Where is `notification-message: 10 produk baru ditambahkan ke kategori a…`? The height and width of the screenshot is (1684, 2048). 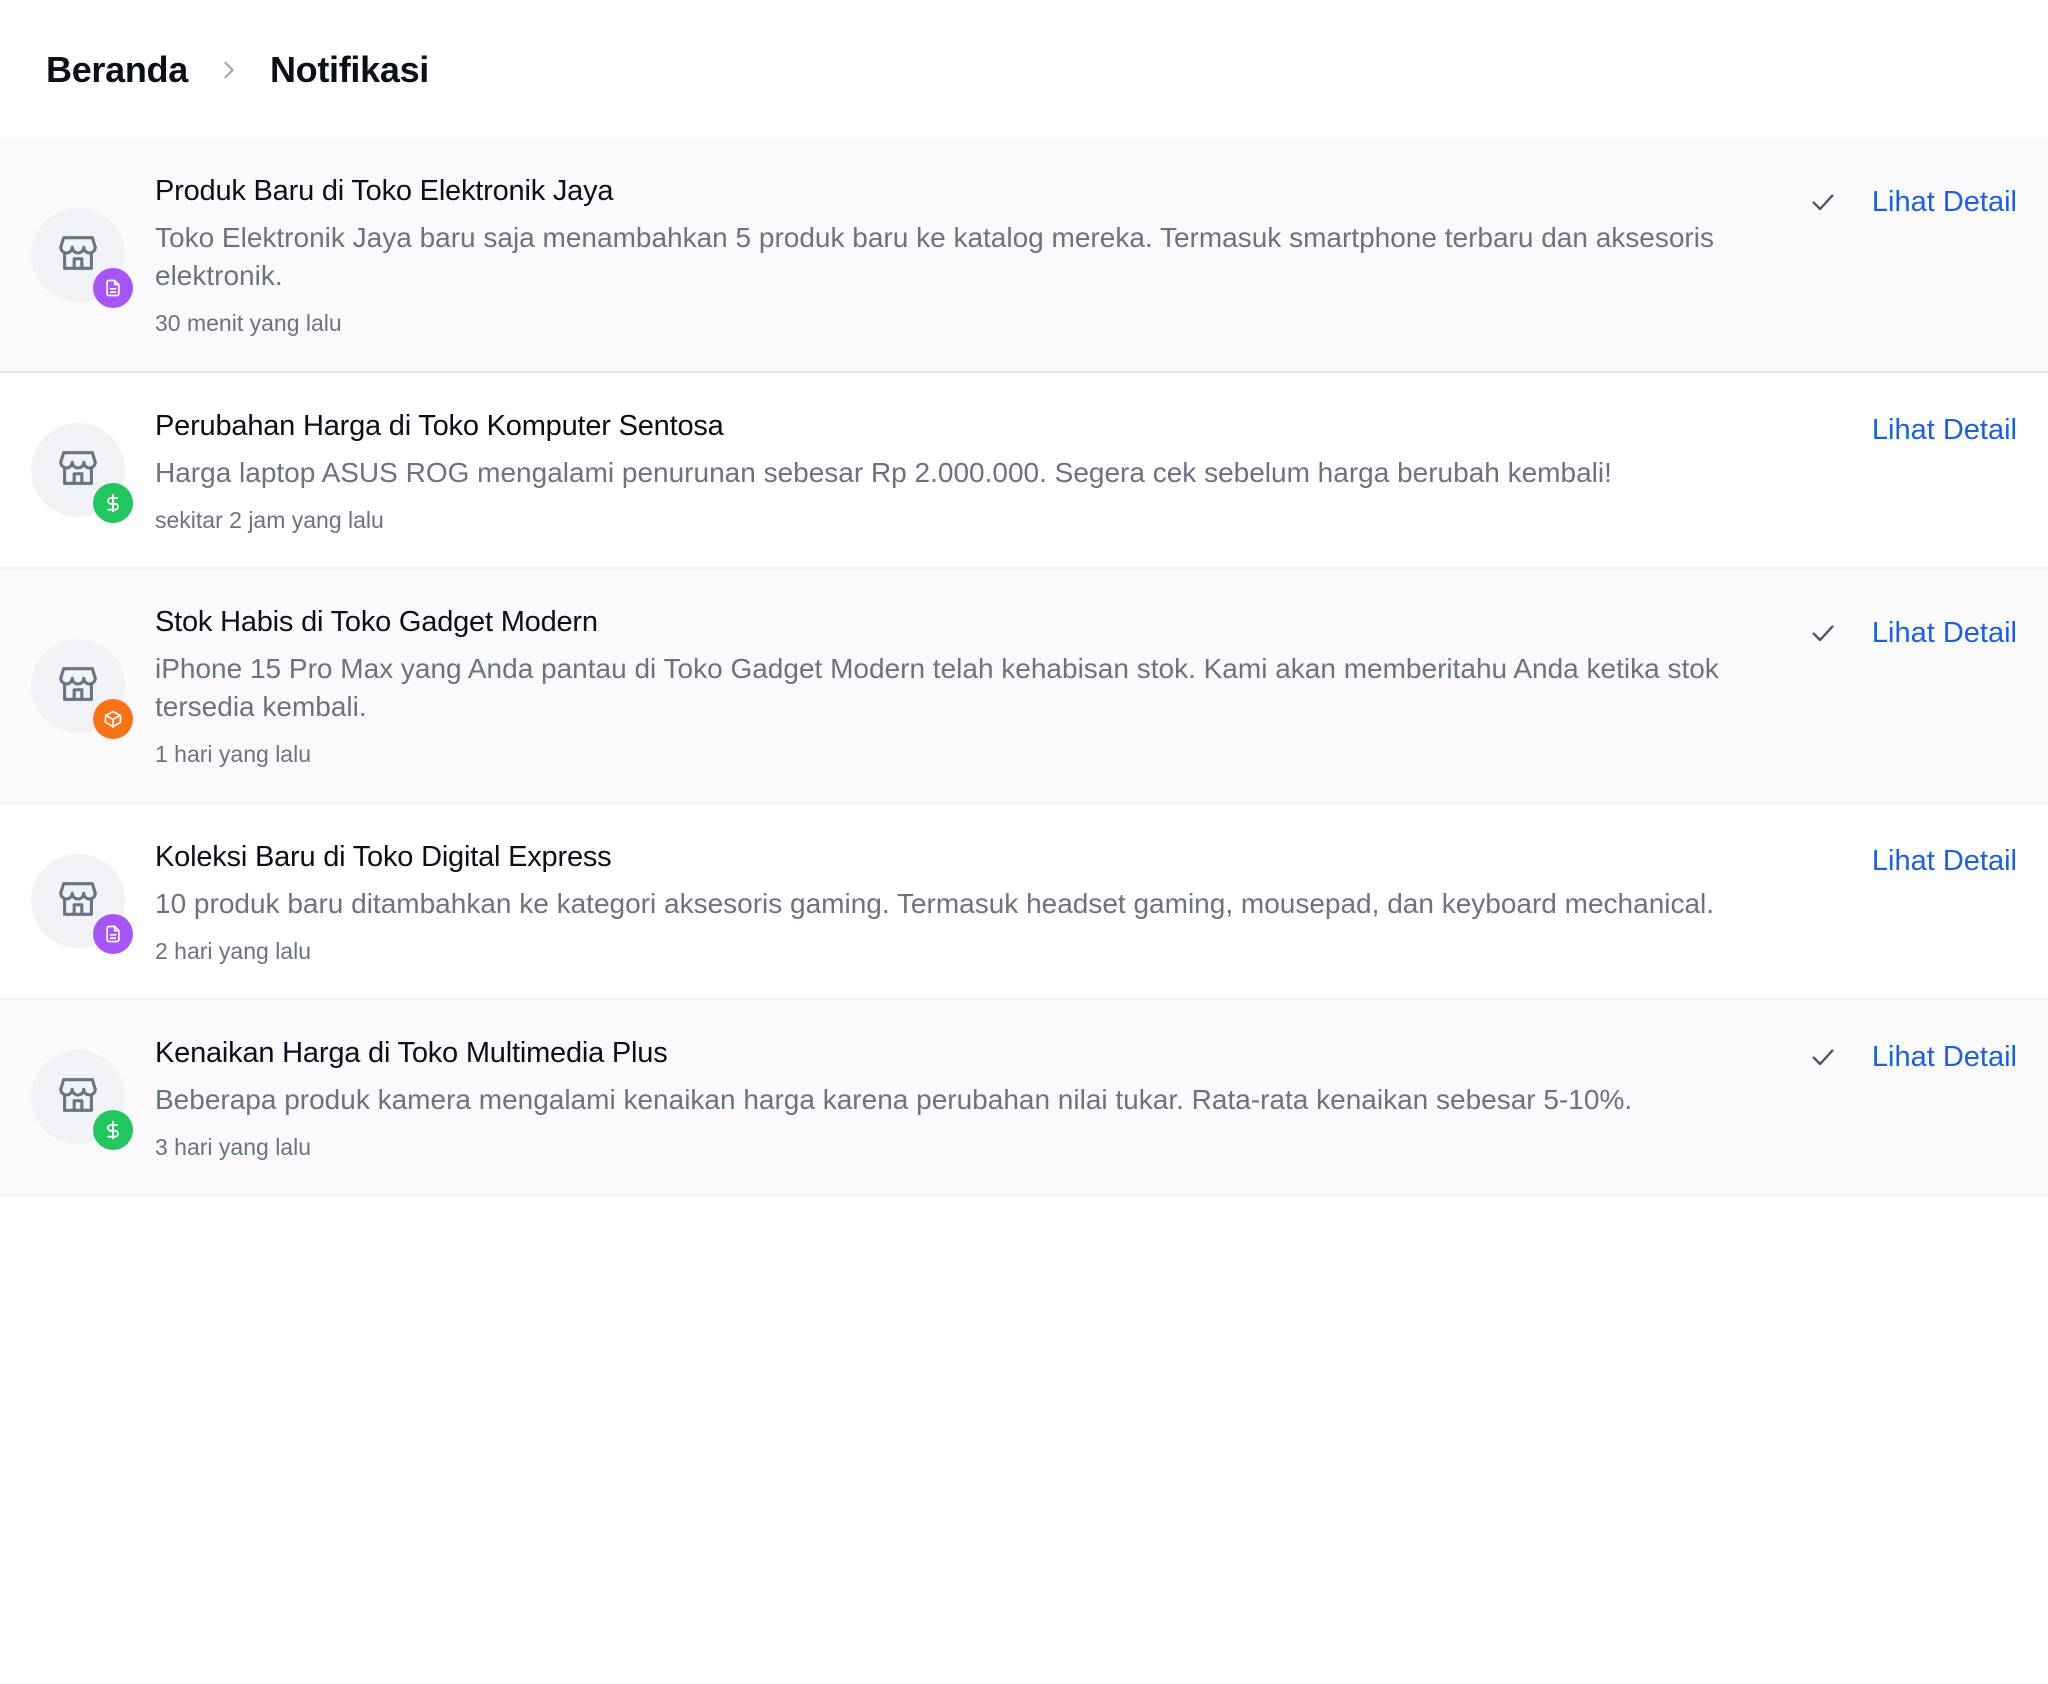
notification-message: 10 produk baru ditambahkan ke kategori a… is located at coordinates (935, 903).